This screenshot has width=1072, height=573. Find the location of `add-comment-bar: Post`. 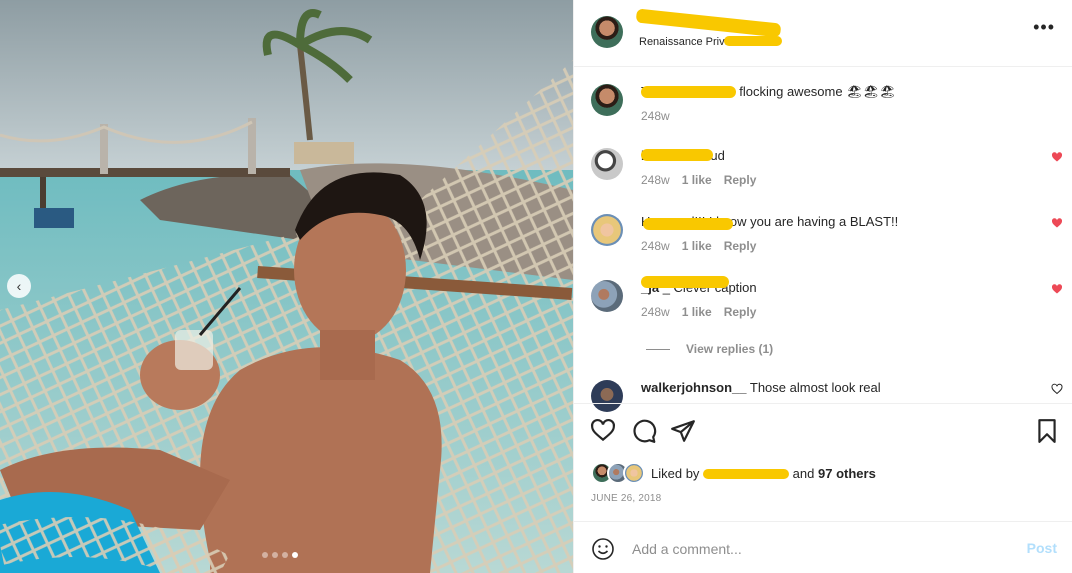

add-comment-bar: Post is located at coordinates (823, 547).